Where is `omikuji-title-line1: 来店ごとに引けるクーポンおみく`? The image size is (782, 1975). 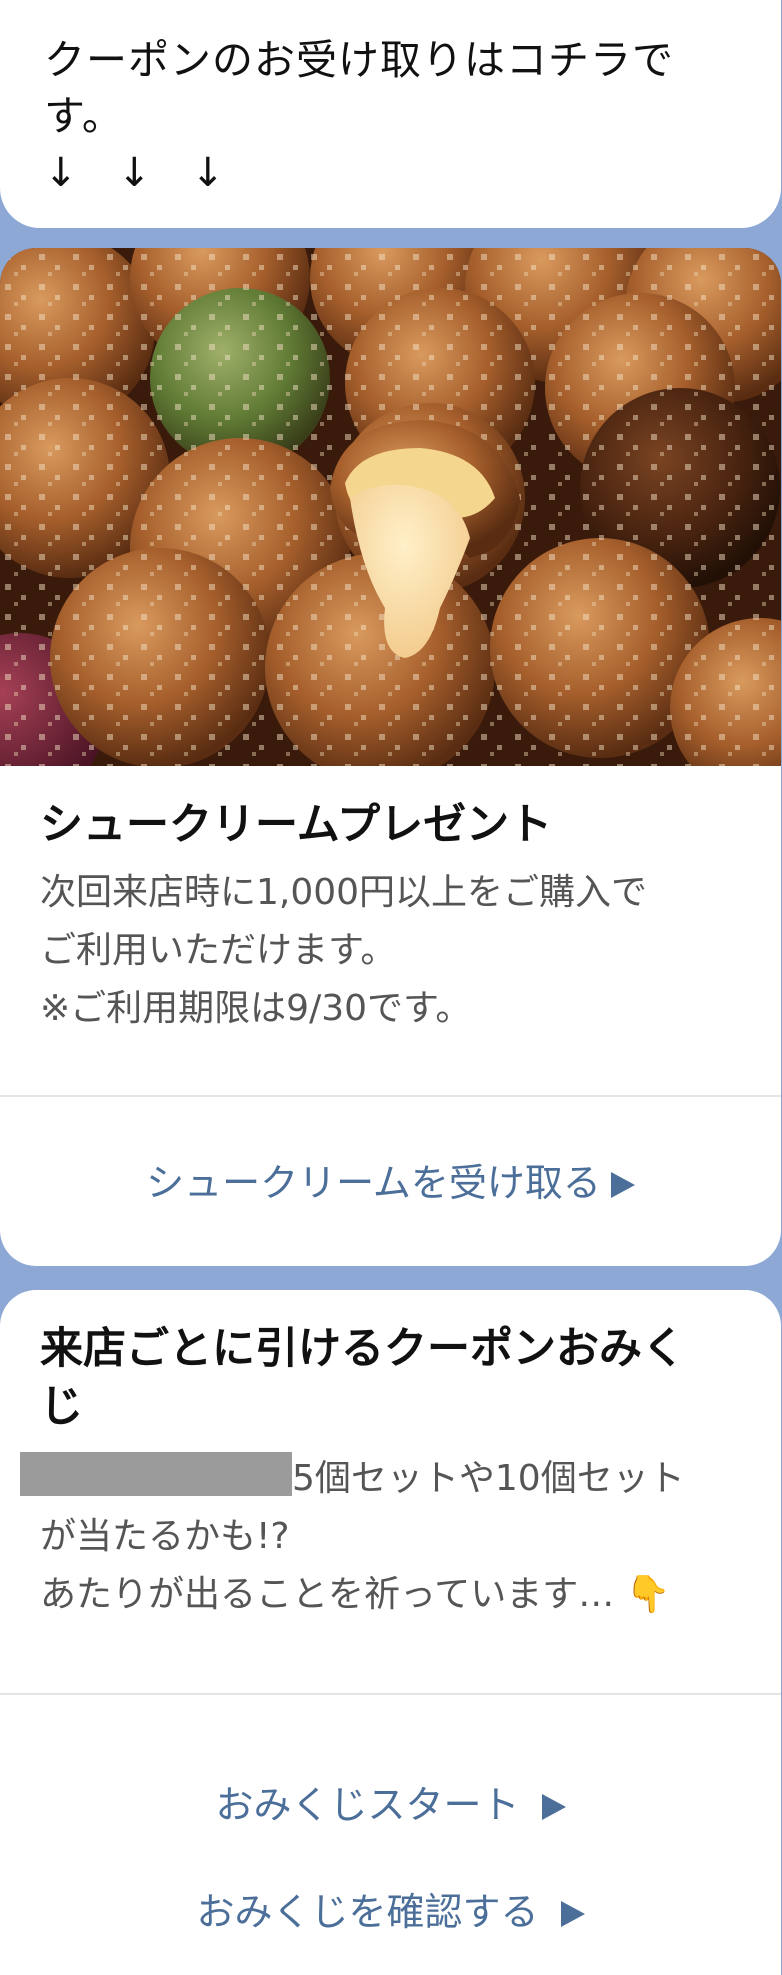 omikuji-title-line1: 来店ごとに引けるクーポンおみく is located at coordinates (362, 1349).